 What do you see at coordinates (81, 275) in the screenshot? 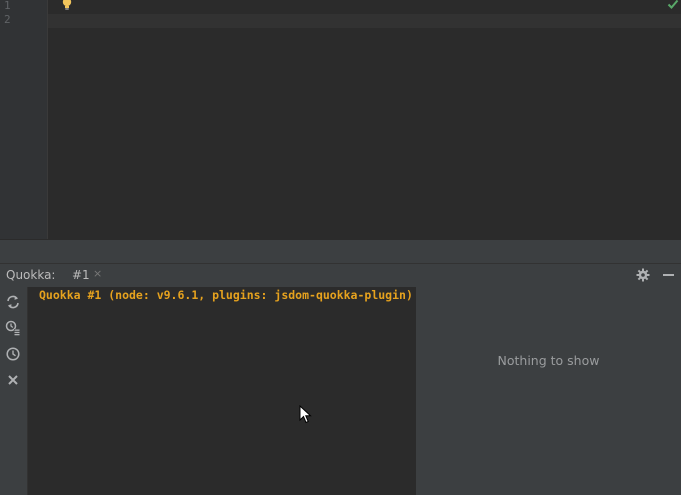
I see `tab-label: #1` at bounding box center [81, 275].